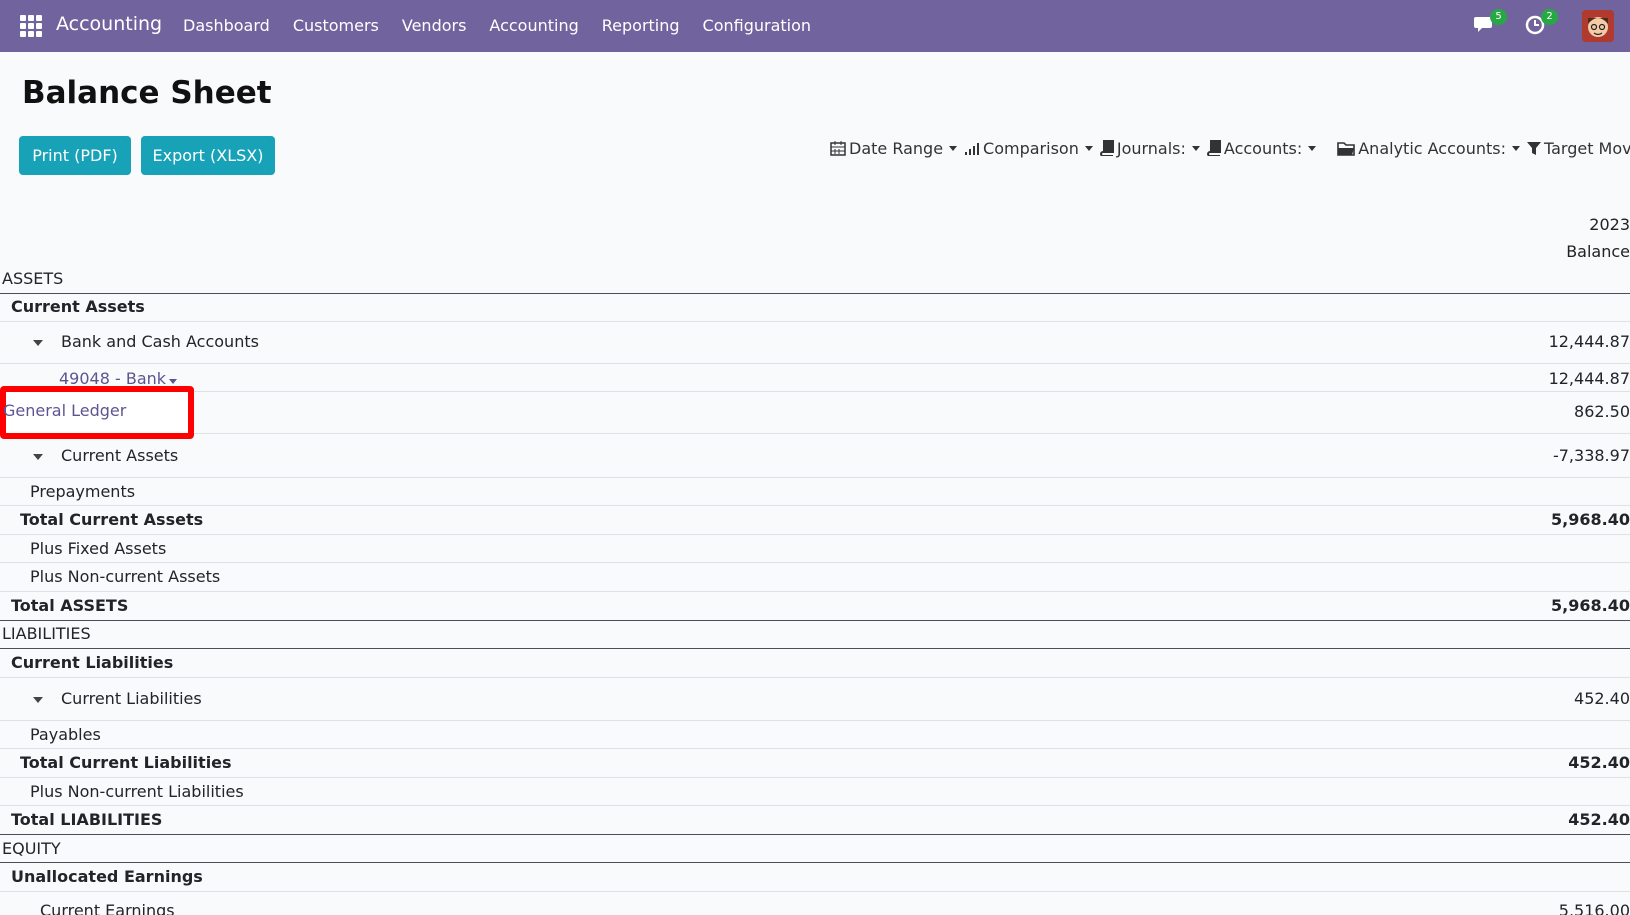 The width and height of the screenshot is (1630, 915). I want to click on row-label: Payables, so click(65, 734).